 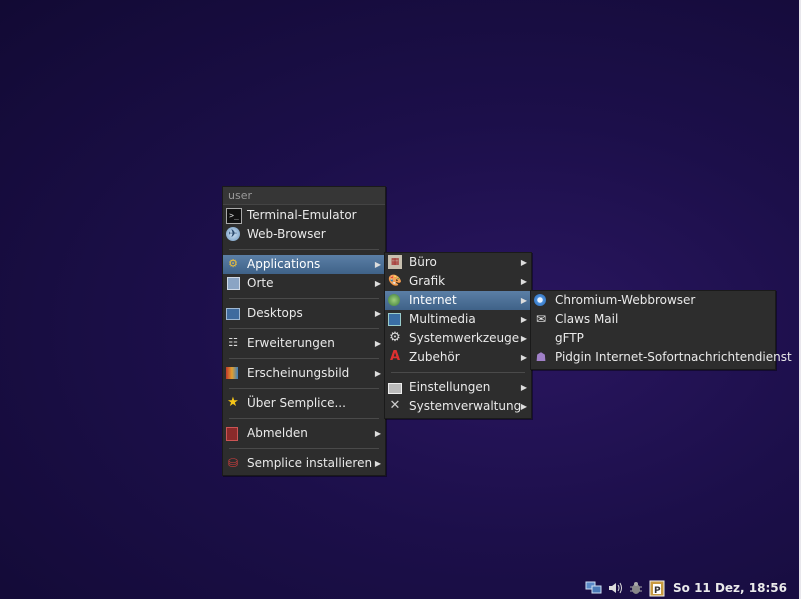 I want to click on menu-item-zubehoer: A Zubehör ▶, so click(x=458, y=357).